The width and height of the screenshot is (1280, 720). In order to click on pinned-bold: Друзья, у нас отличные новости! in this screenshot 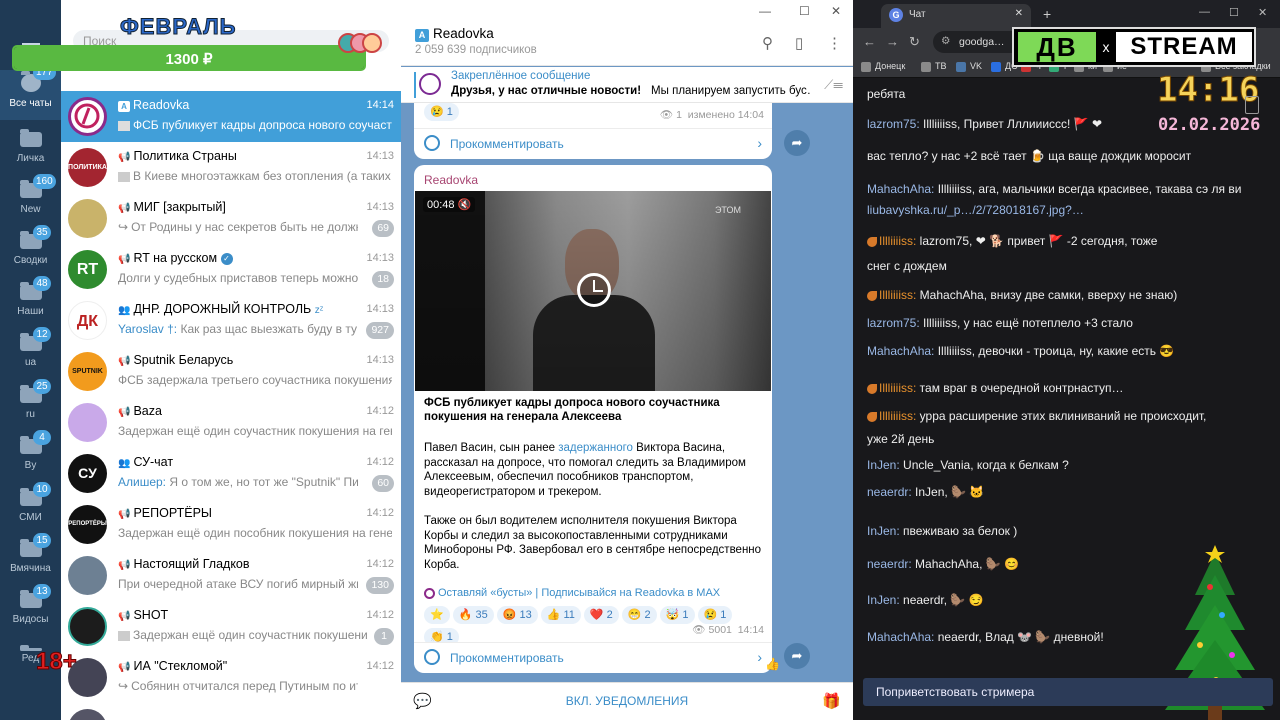, I will do `click(546, 91)`.